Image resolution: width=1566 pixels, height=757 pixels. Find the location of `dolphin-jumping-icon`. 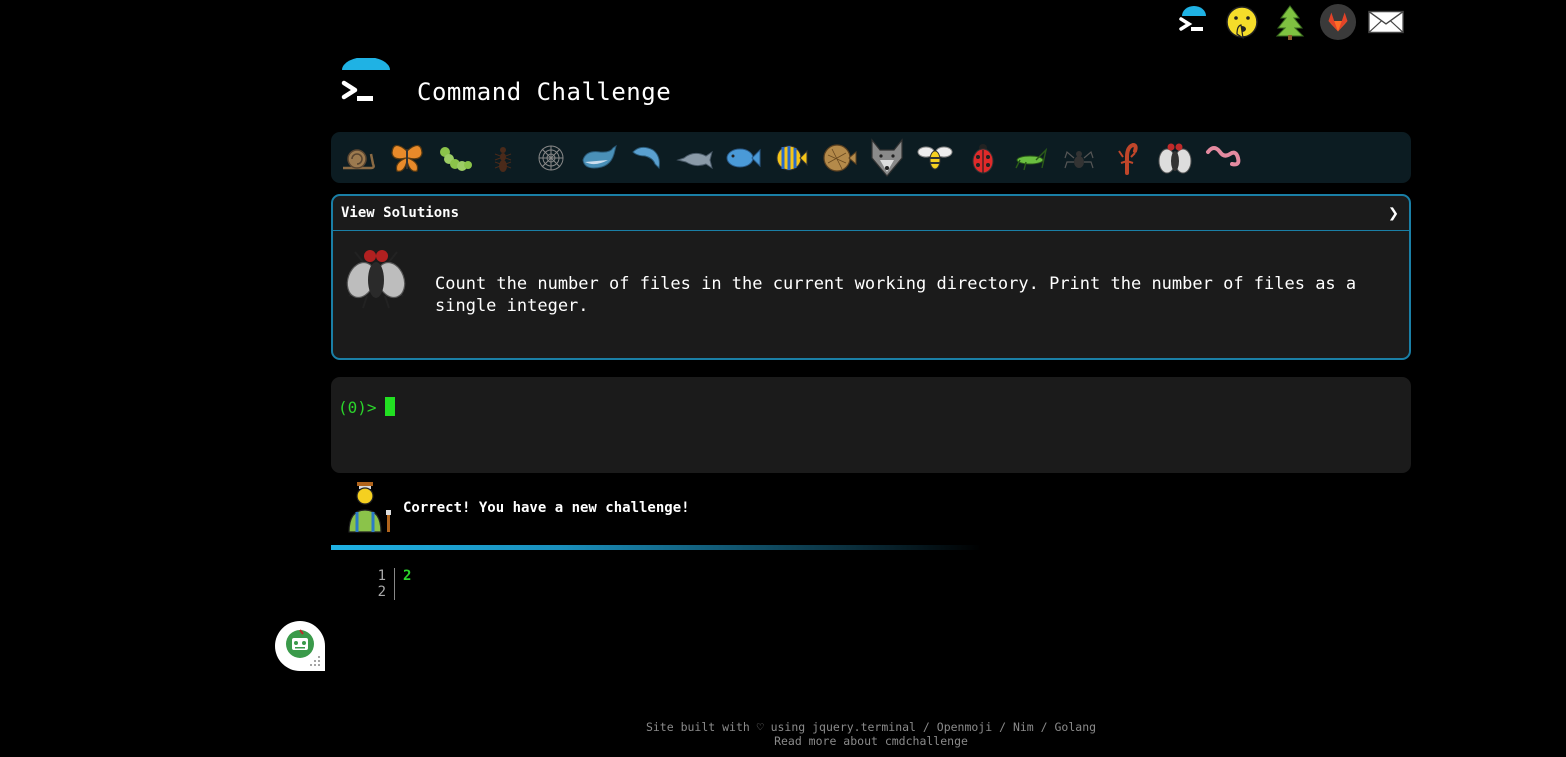

dolphin-jumping-icon is located at coordinates (647, 158).